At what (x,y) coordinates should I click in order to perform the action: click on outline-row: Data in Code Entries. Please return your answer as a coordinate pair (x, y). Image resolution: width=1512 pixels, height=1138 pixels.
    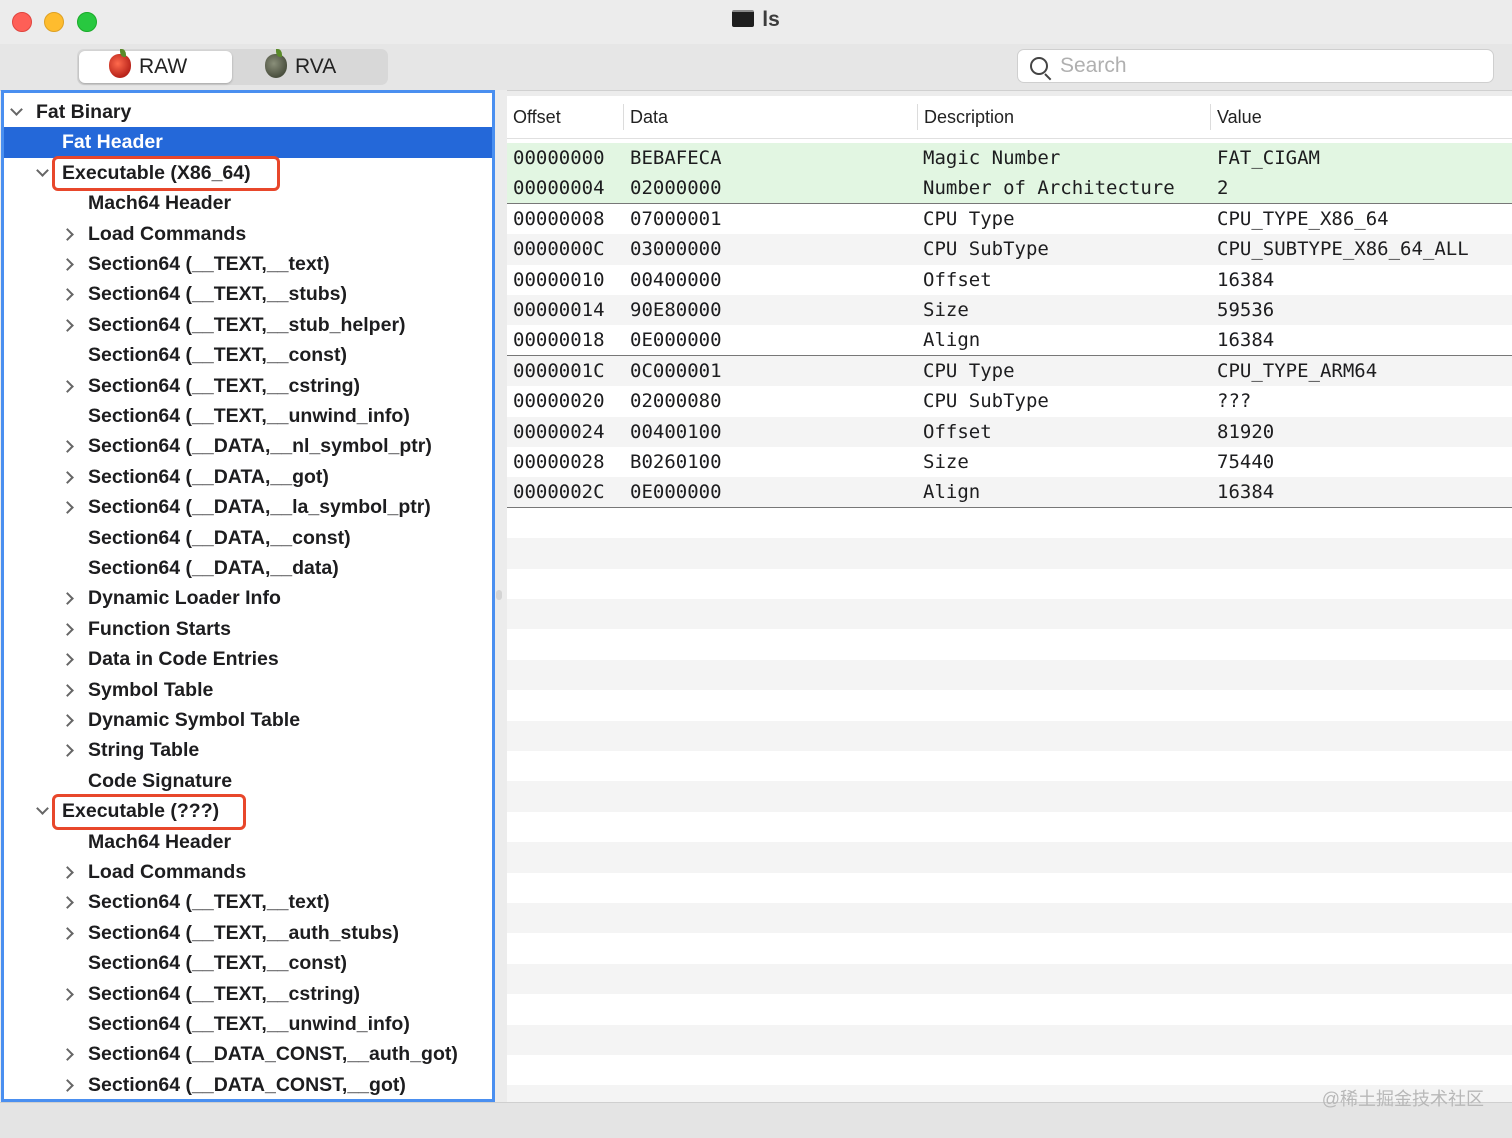
    Looking at the image, I should click on (248, 659).